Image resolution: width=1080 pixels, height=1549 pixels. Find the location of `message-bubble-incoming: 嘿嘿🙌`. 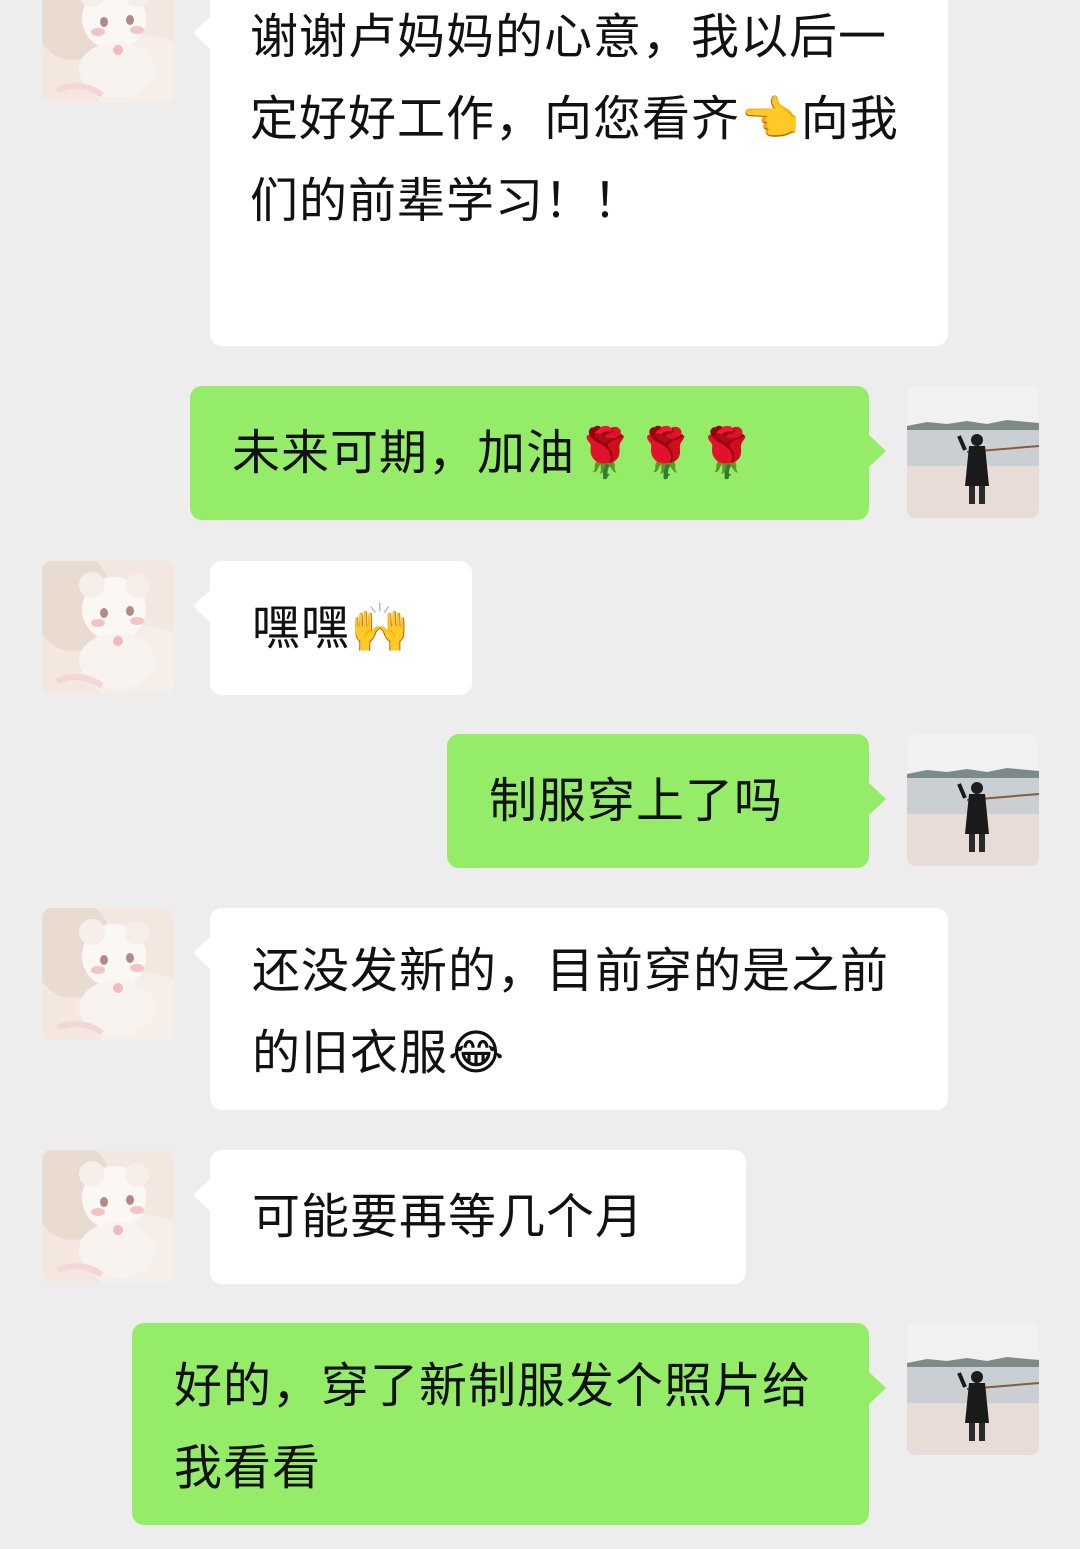

message-bubble-incoming: 嘿嘿🙌 is located at coordinates (332, 628).